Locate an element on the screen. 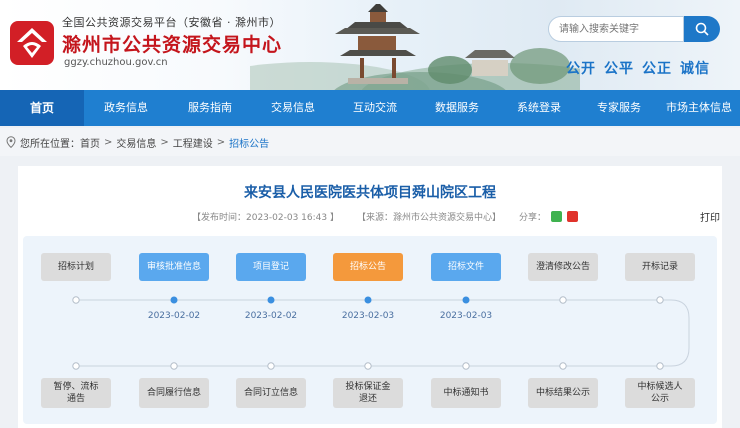 The width and height of the screenshot is (740, 428). step-bidding-plan: 招标计划 is located at coordinates (76, 267).